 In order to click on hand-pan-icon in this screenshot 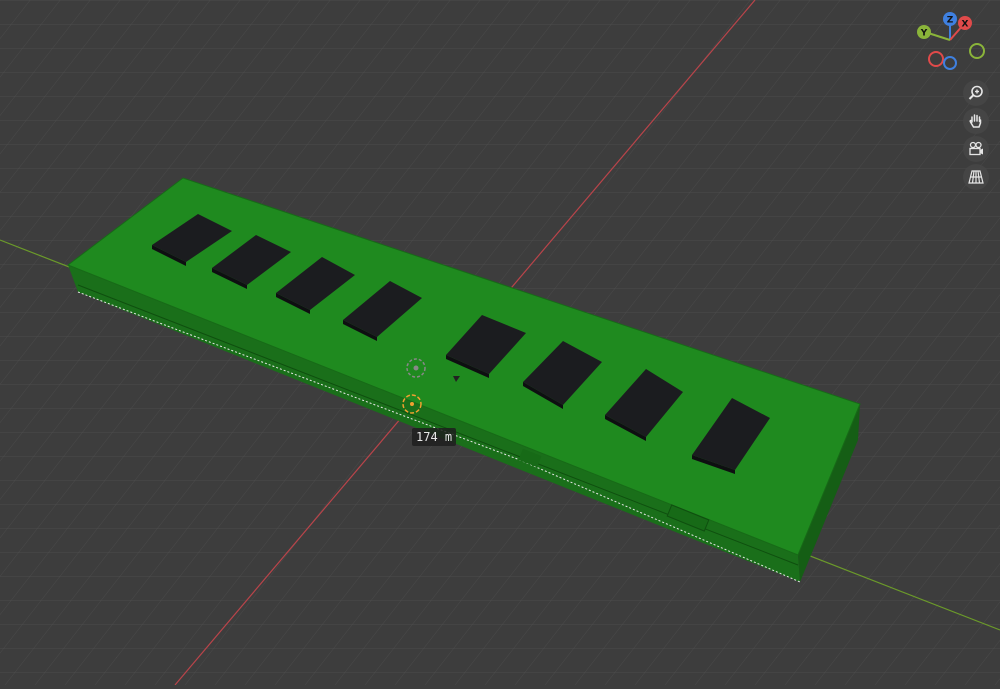, I will do `click(975, 121)`.